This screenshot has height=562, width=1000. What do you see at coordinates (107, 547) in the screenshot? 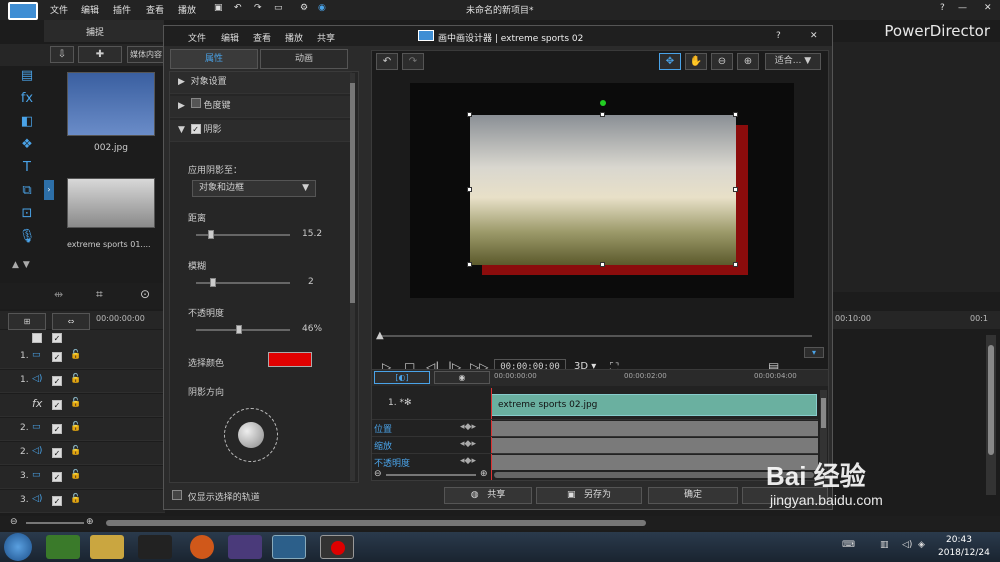
I see `file-explorer-icon` at bounding box center [107, 547].